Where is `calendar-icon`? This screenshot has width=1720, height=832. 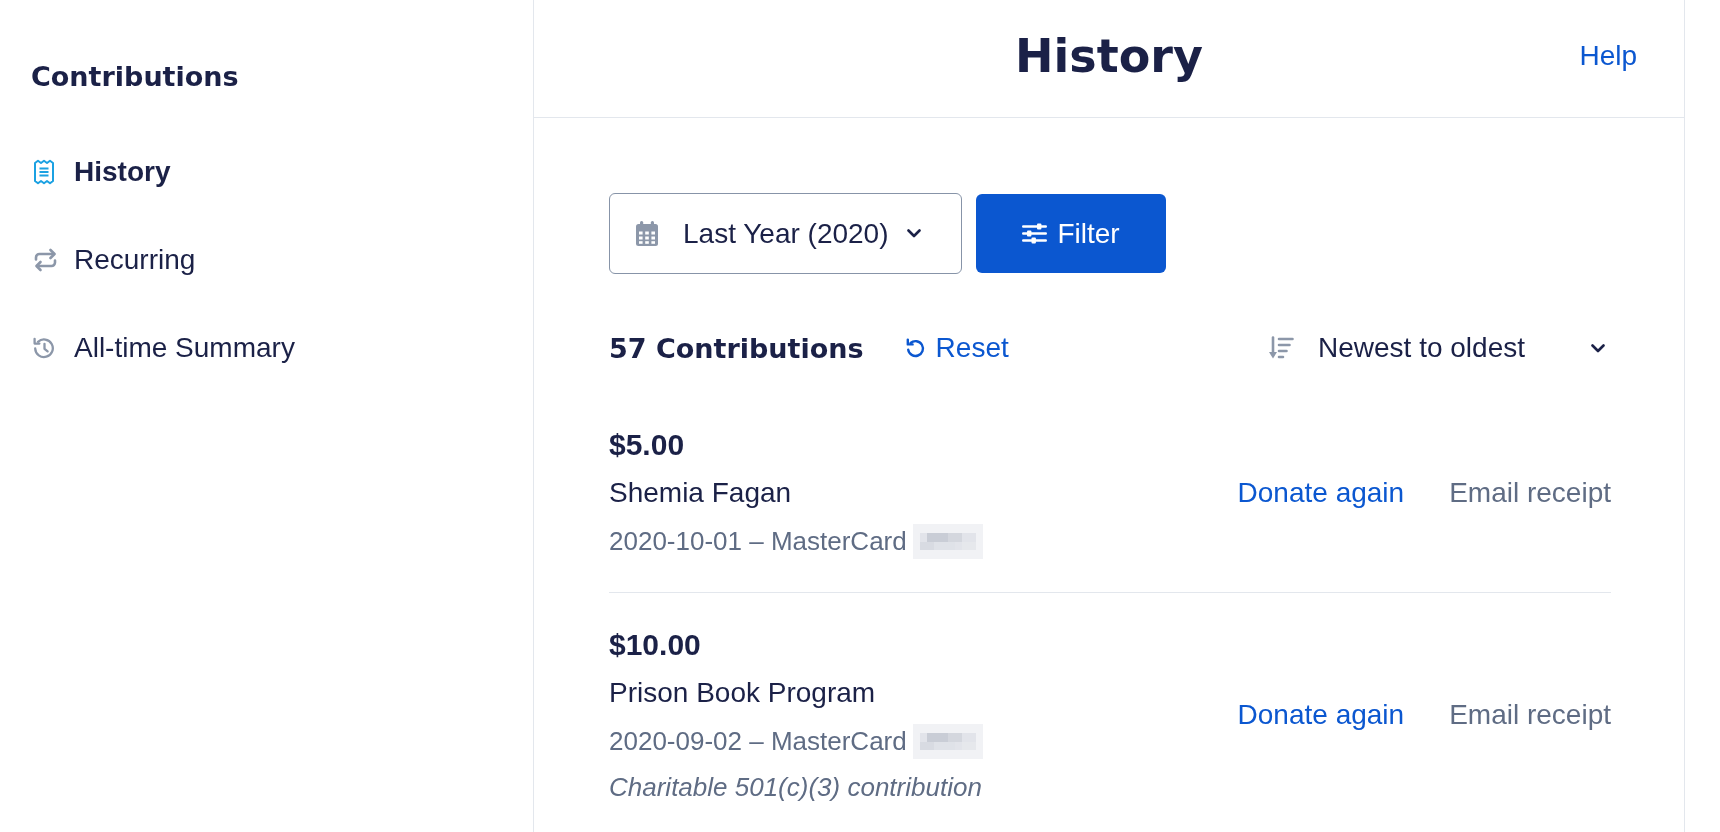
calendar-icon is located at coordinates (647, 233).